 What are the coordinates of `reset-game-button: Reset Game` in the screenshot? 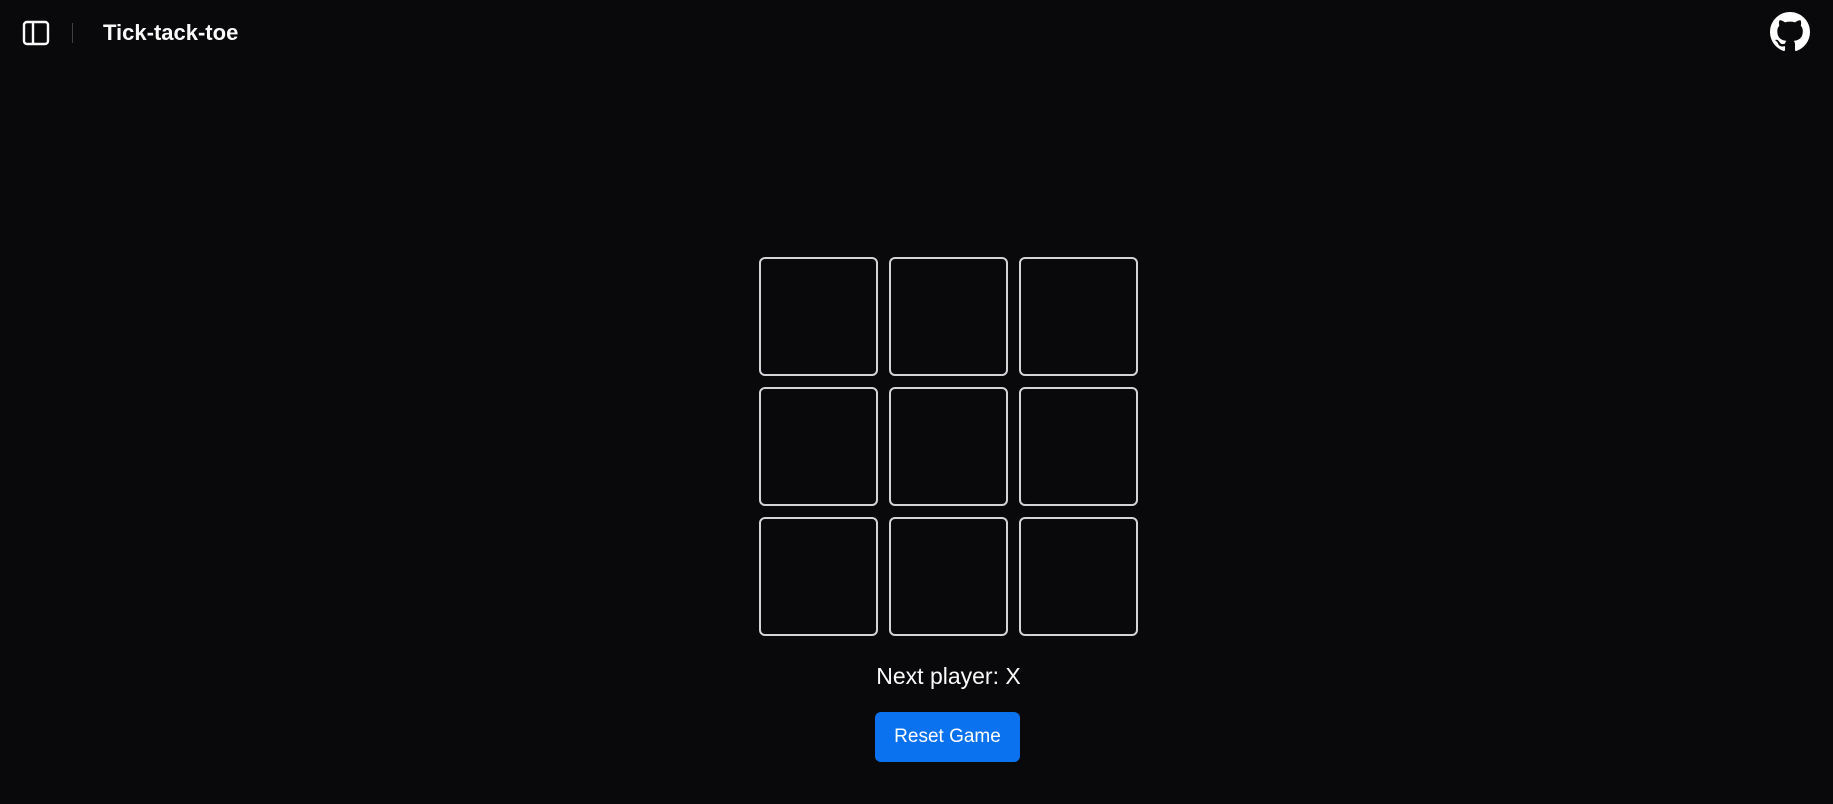 It's located at (947, 737).